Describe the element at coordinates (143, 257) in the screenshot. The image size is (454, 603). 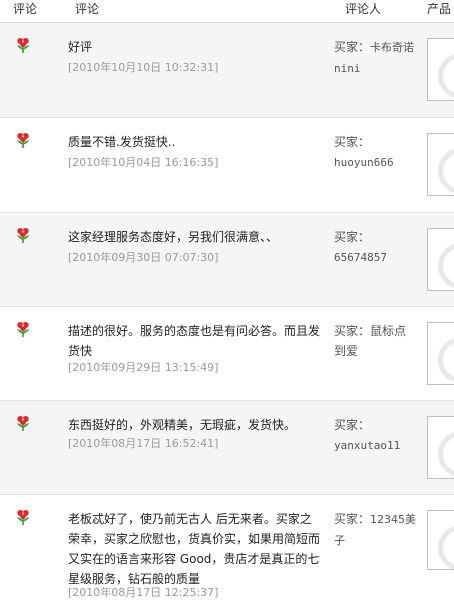
I see `review-timestamp: [2010年09月30日 07:07:30]` at that location.